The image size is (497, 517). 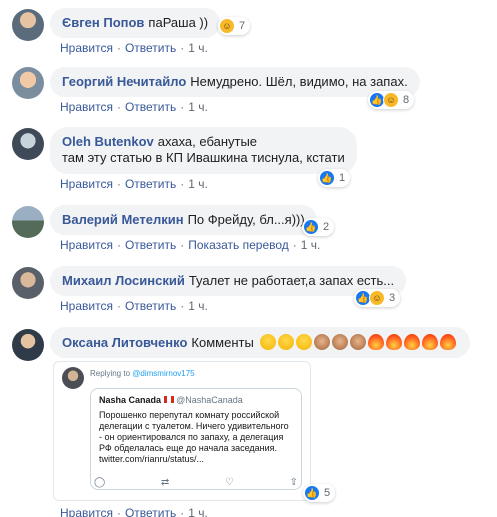 I want to click on reaction-summary: ☺ 7, so click(x=234, y=26).